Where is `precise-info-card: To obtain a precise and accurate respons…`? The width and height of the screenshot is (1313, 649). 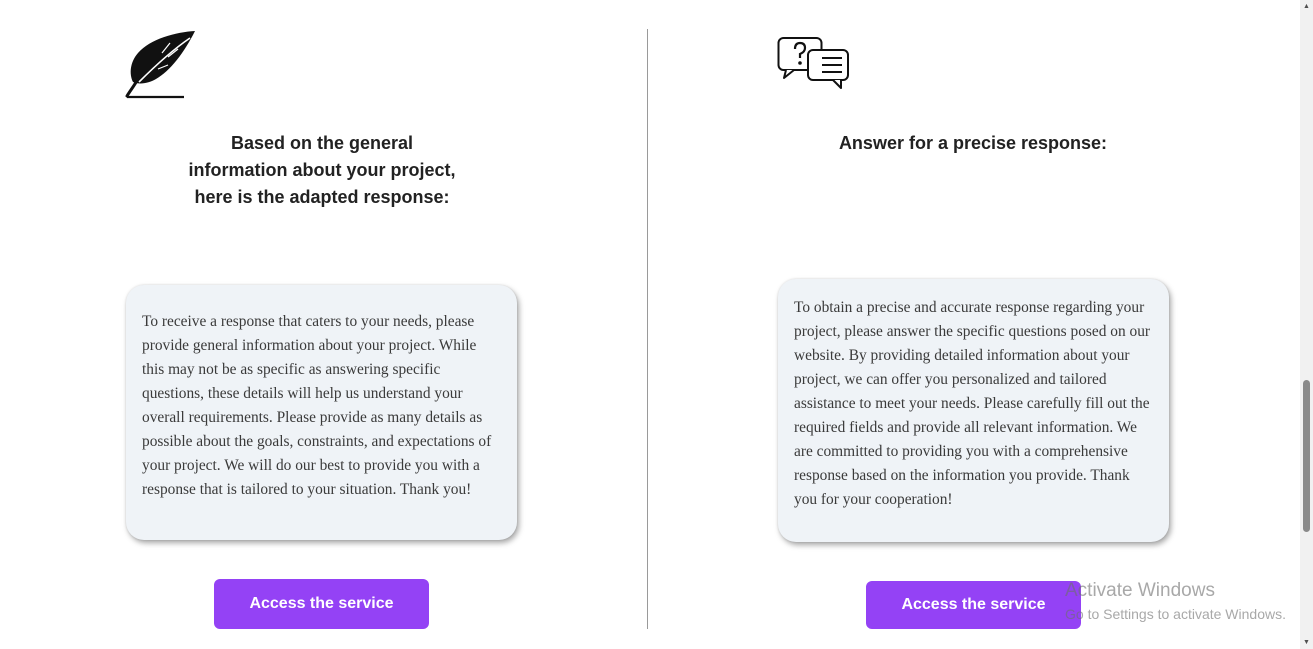 precise-info-card: To obtain a precise and accurate respons… is located at coordinates (973, 410).